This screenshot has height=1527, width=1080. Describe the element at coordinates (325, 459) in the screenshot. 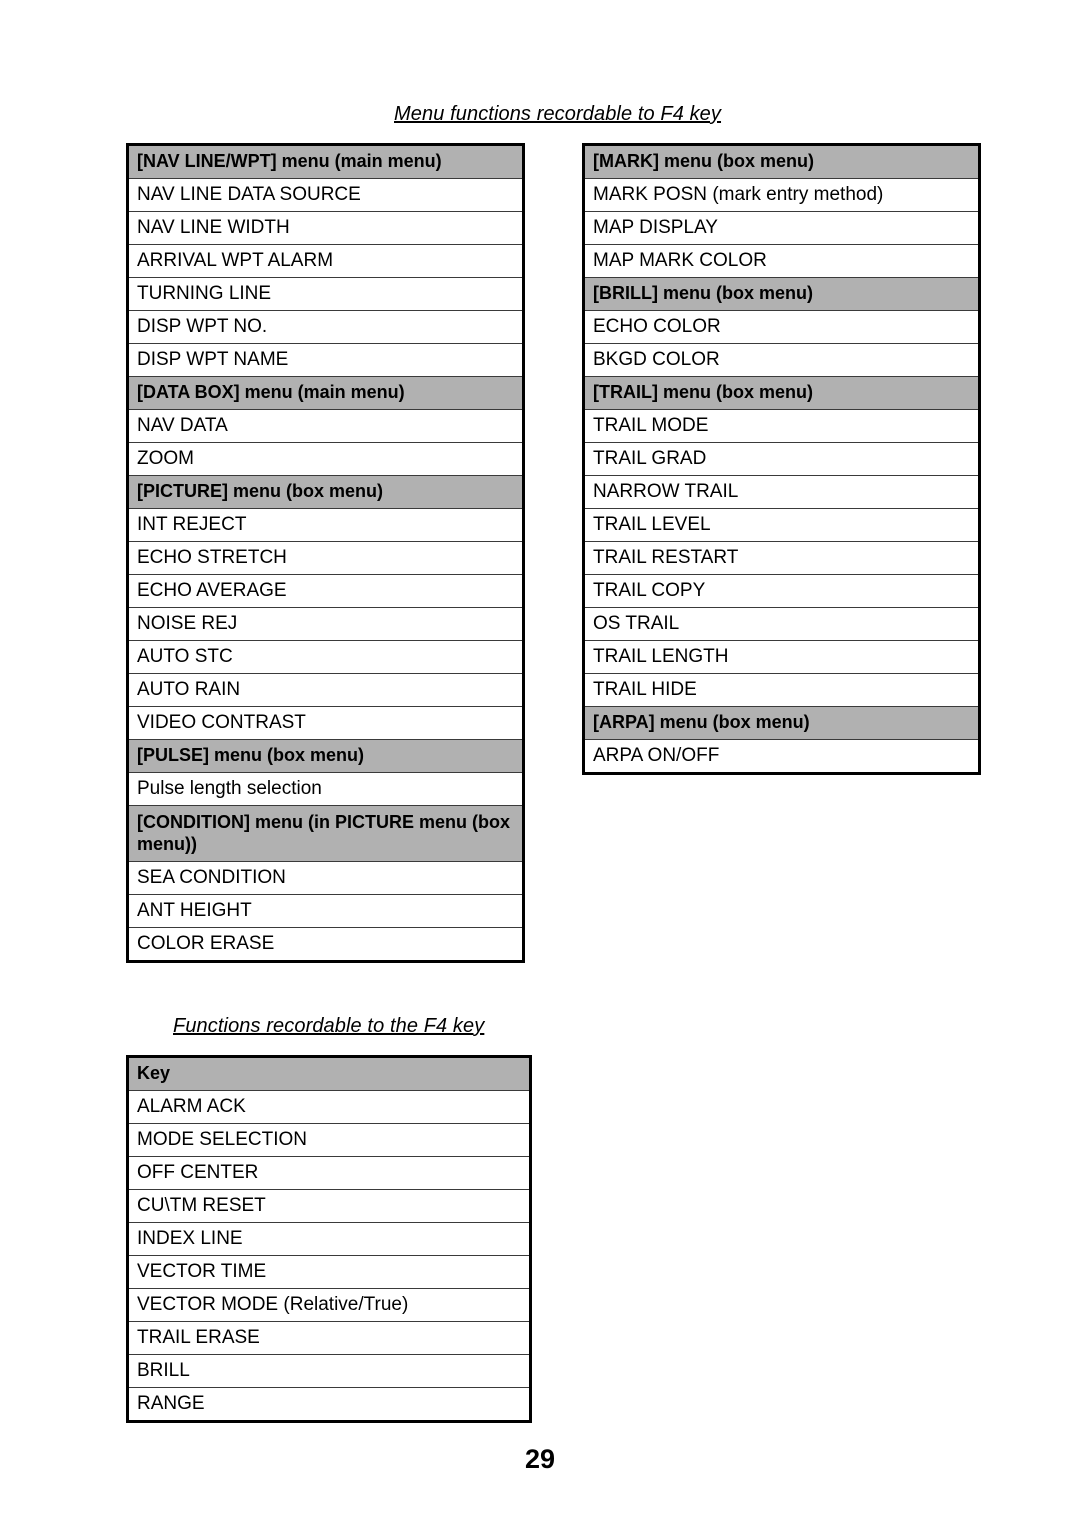

I see `menu-left-row: ZOOM` at that location.